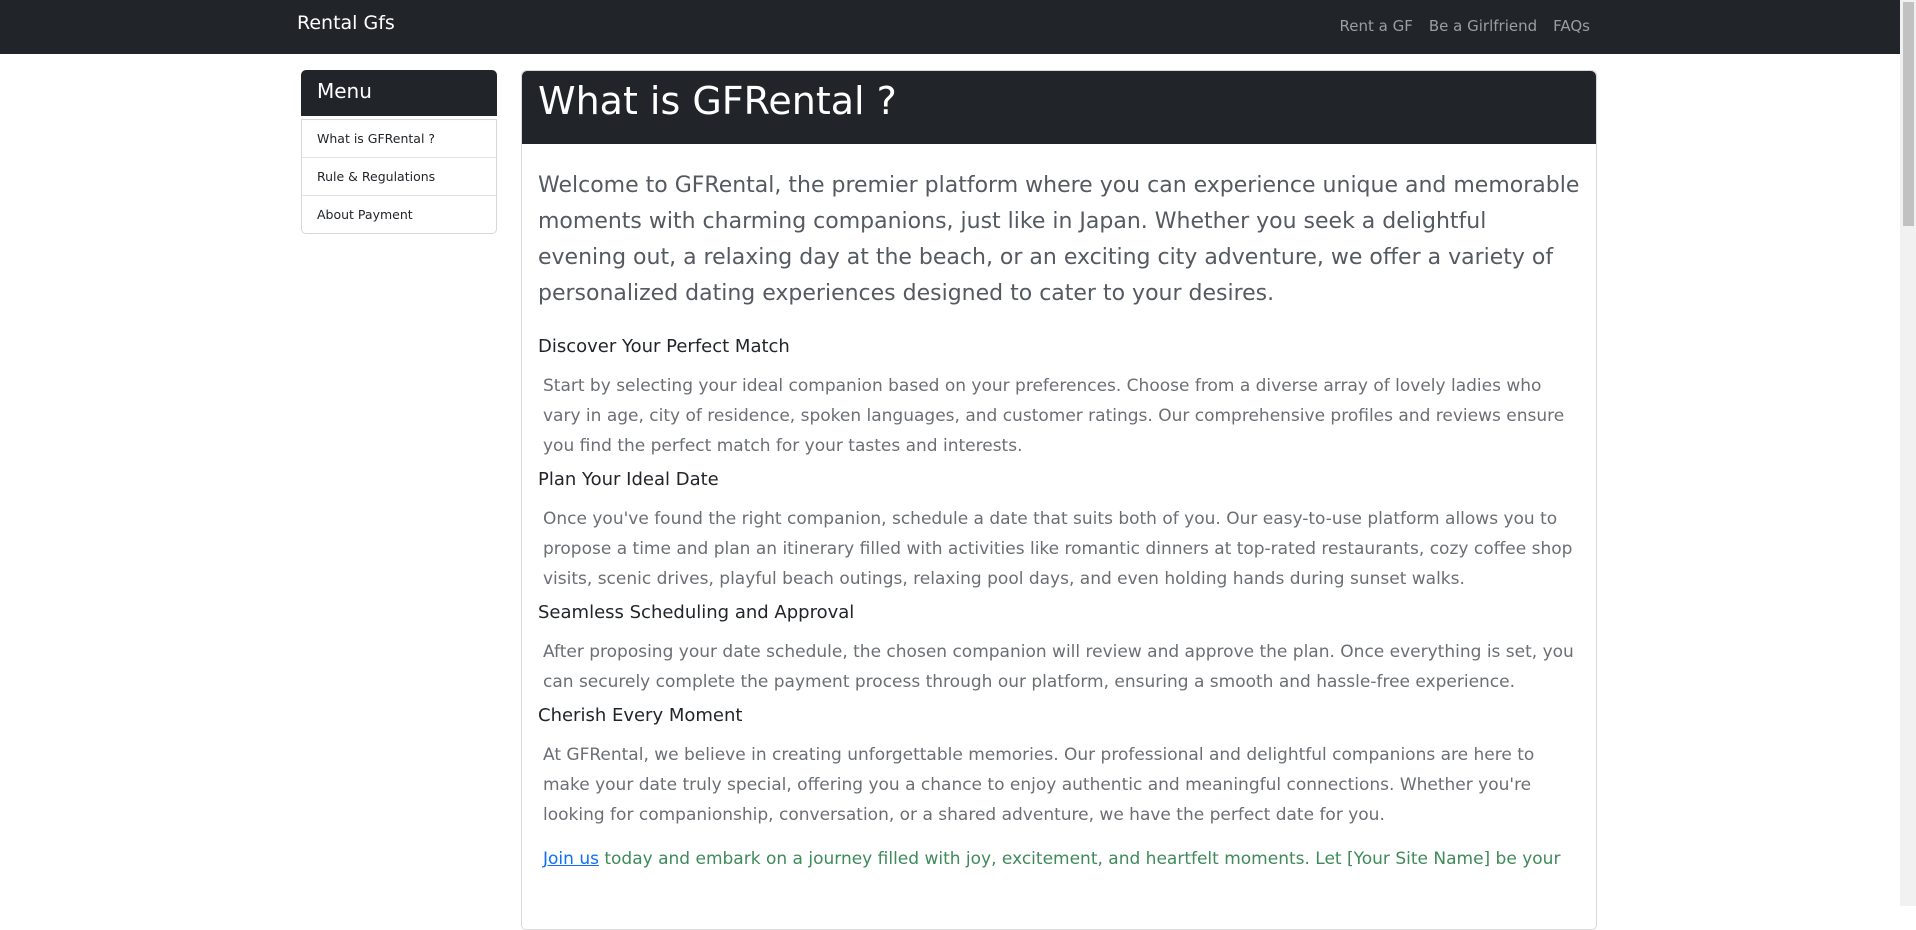  Describe the element at coordinates (628, 479) in the screenshot. I see `section-heading: Plan Your Ideal Date` at that location.